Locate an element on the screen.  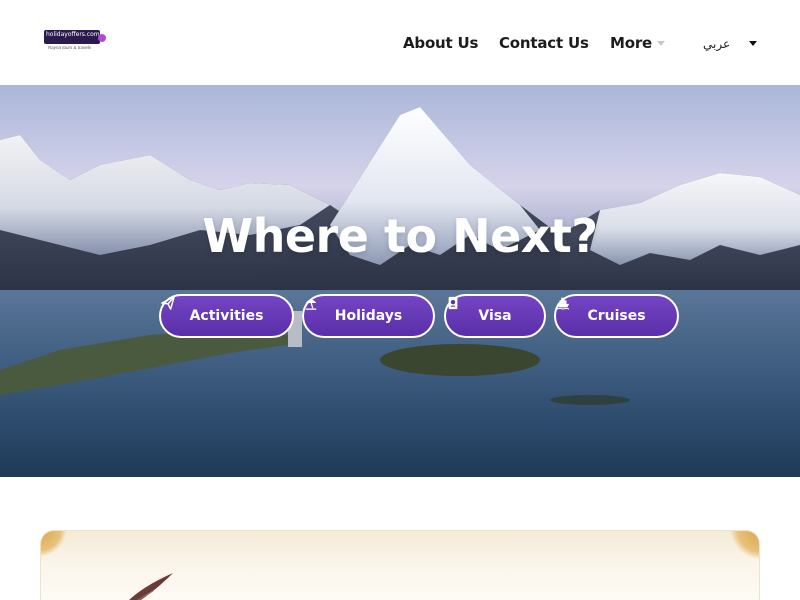
category-activities-button: Activities is located at coordinates (226, 316).